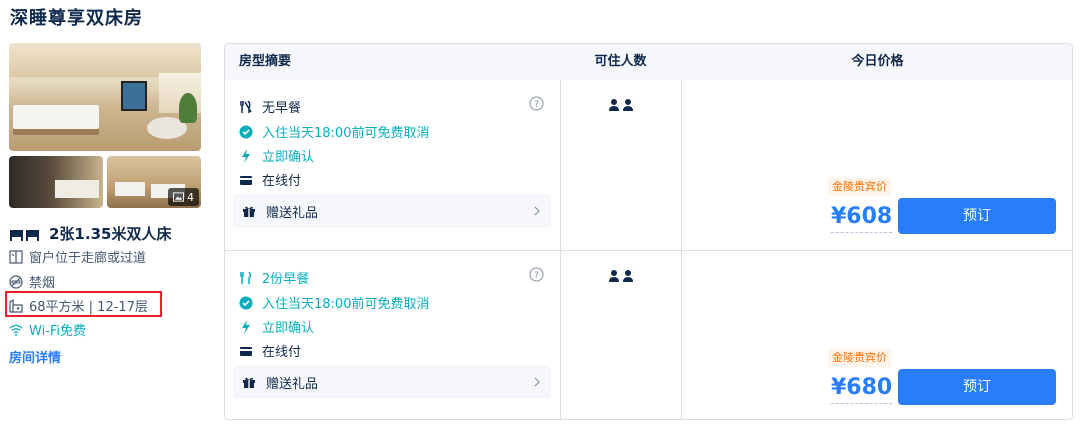 Image resolution: width=1080 pixels, height=426 pixels. What do you see at coordinates (282, 108) in the screenshot?
I see `meal-text: 无早餐` at bounding box center [282, 108].